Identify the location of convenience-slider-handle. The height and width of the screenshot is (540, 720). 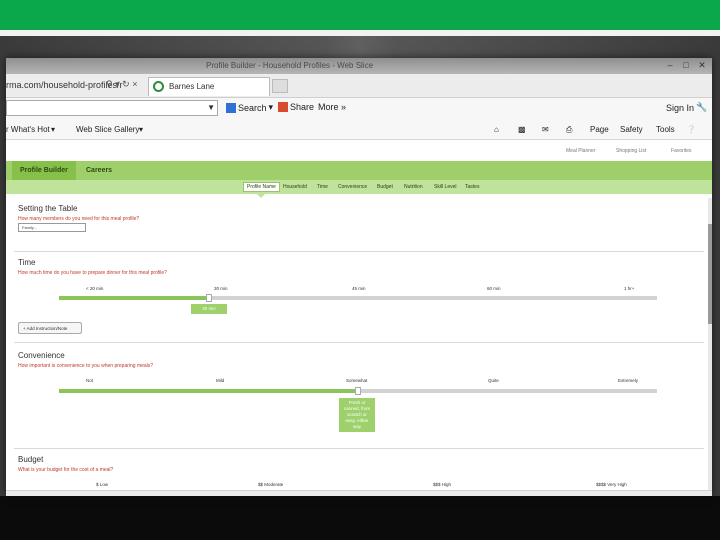
(358, 391).